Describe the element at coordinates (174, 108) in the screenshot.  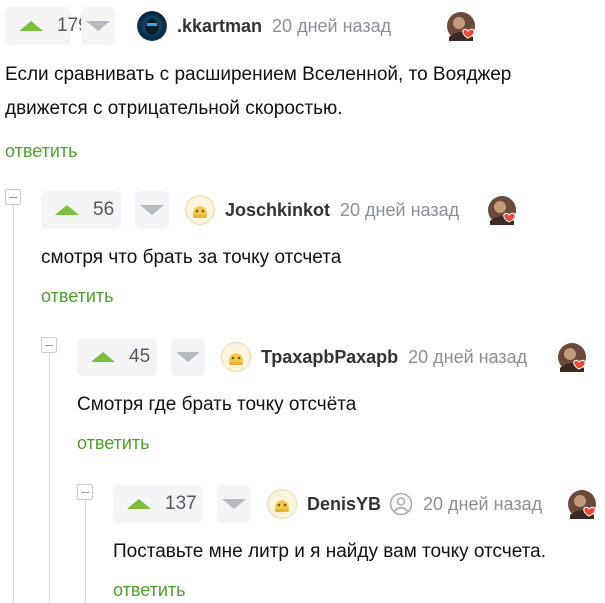
I see `comment-text: движется с отрицательной скоростью.` at that location.